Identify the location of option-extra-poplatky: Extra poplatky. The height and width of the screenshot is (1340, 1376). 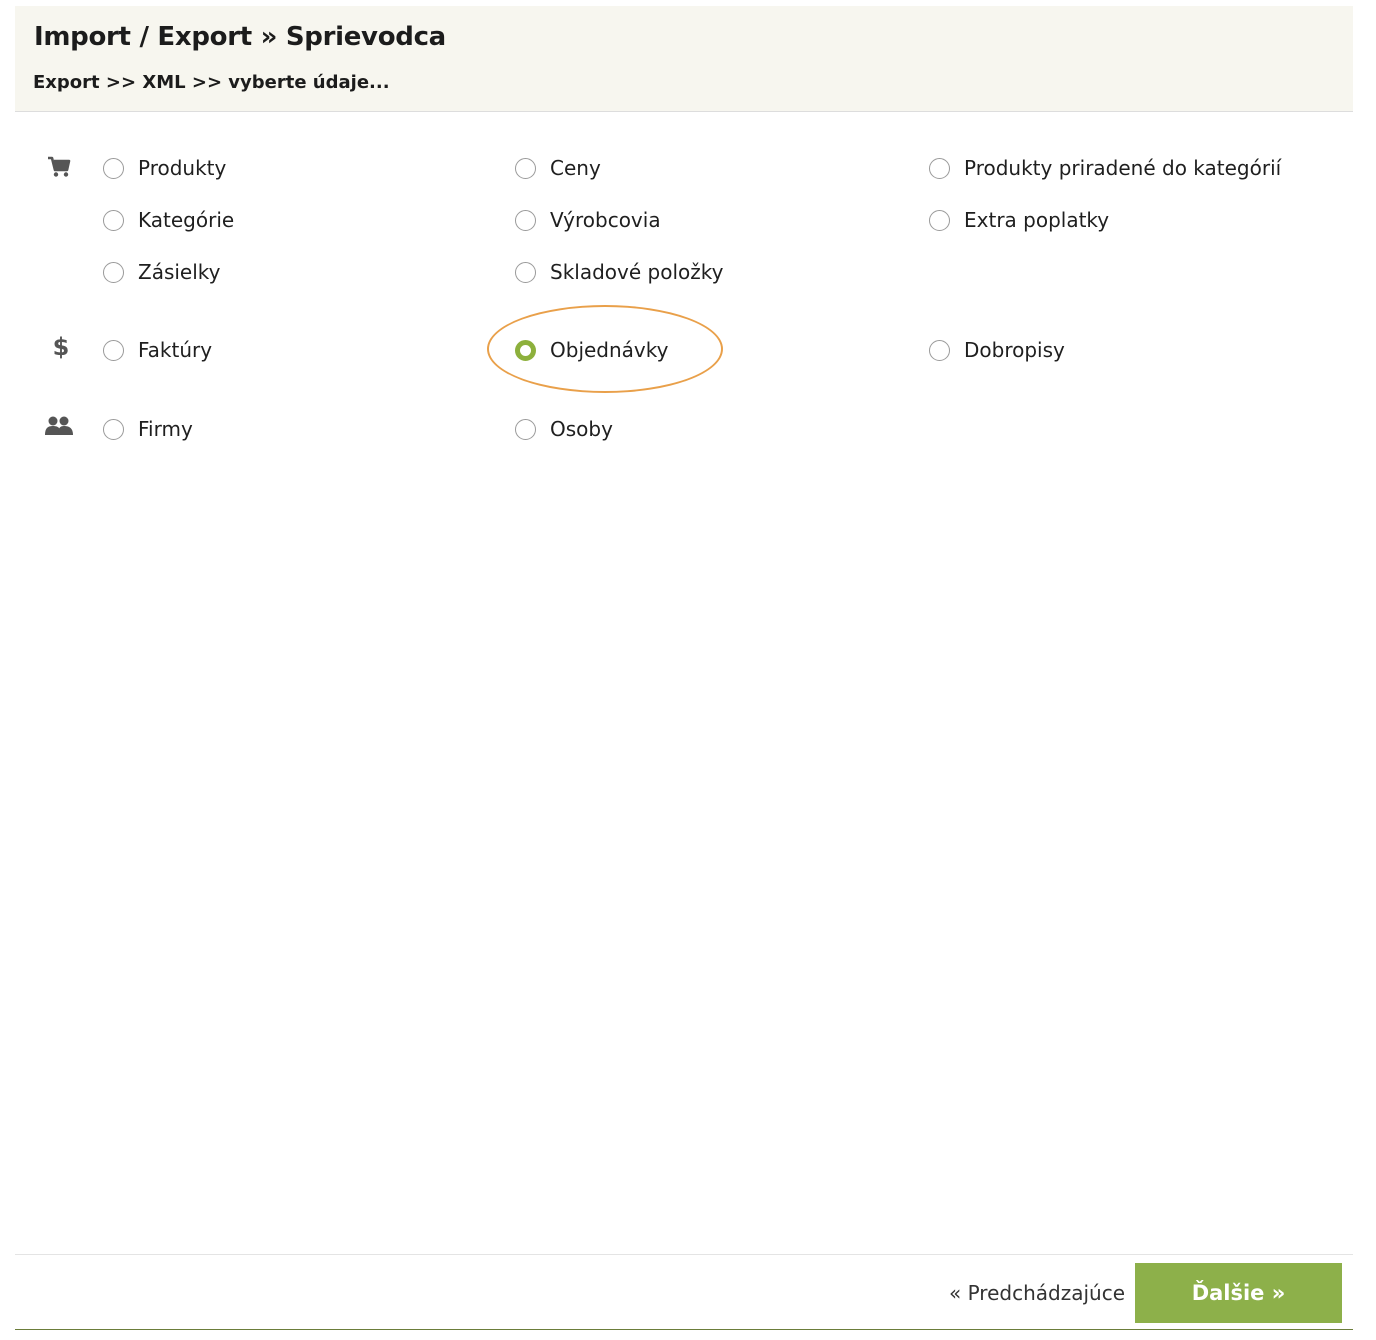
(1019, 220).